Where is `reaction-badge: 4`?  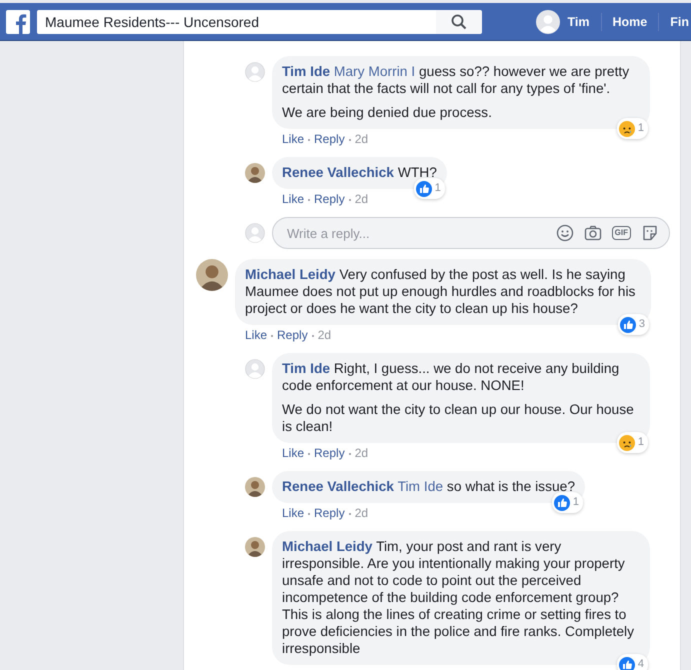 reaction-badge: 4 is located at coordinates (632, 662).